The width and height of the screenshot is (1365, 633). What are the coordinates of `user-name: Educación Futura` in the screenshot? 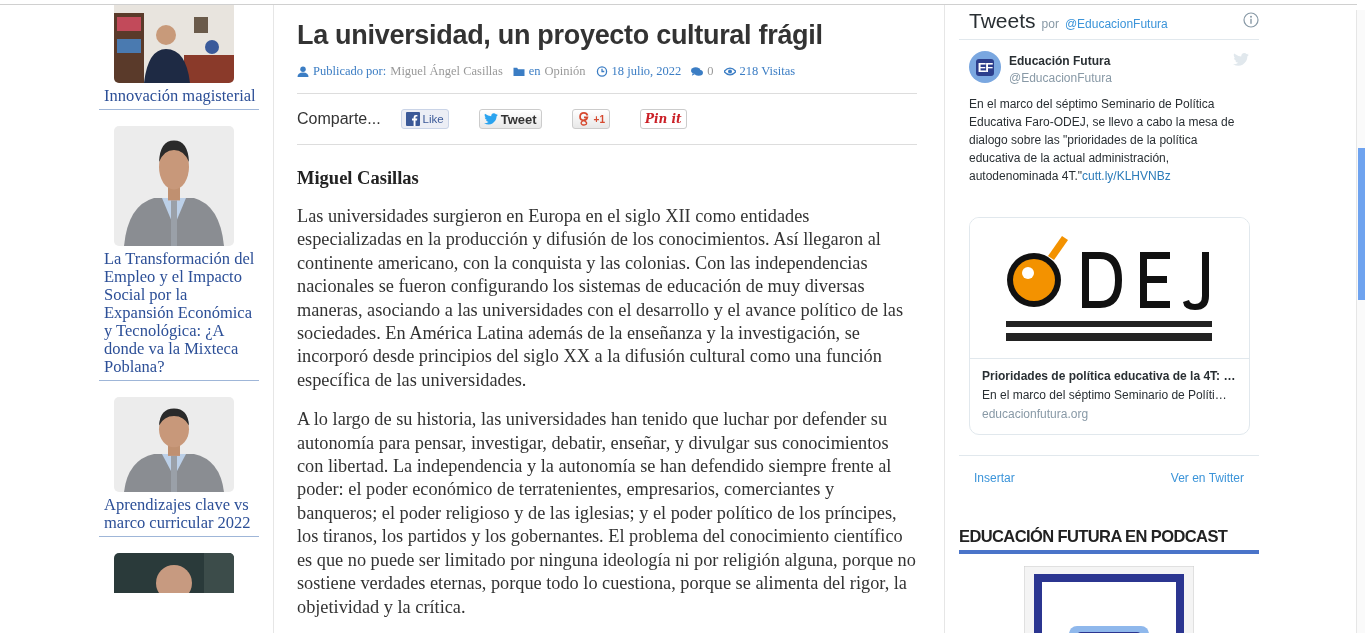 It's located at (1060, 61).